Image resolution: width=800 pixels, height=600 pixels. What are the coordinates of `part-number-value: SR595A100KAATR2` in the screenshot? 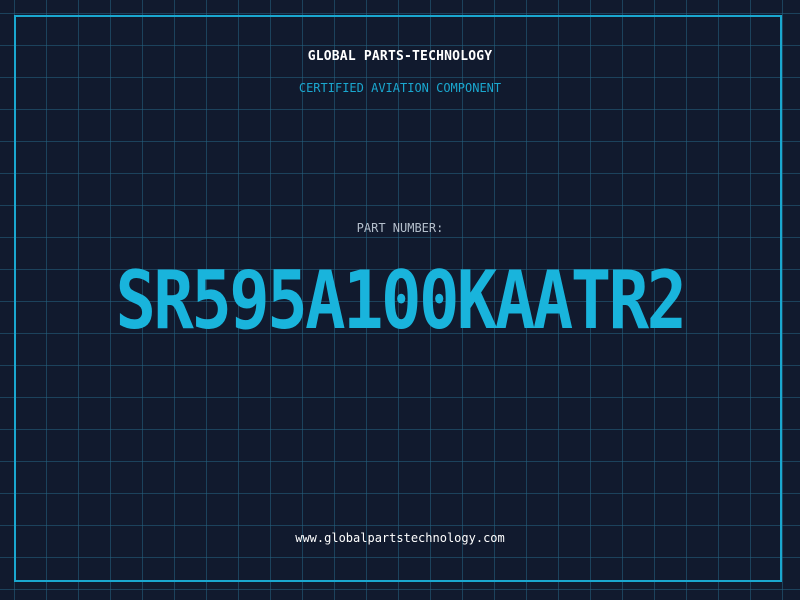 It's located at (401, 300).